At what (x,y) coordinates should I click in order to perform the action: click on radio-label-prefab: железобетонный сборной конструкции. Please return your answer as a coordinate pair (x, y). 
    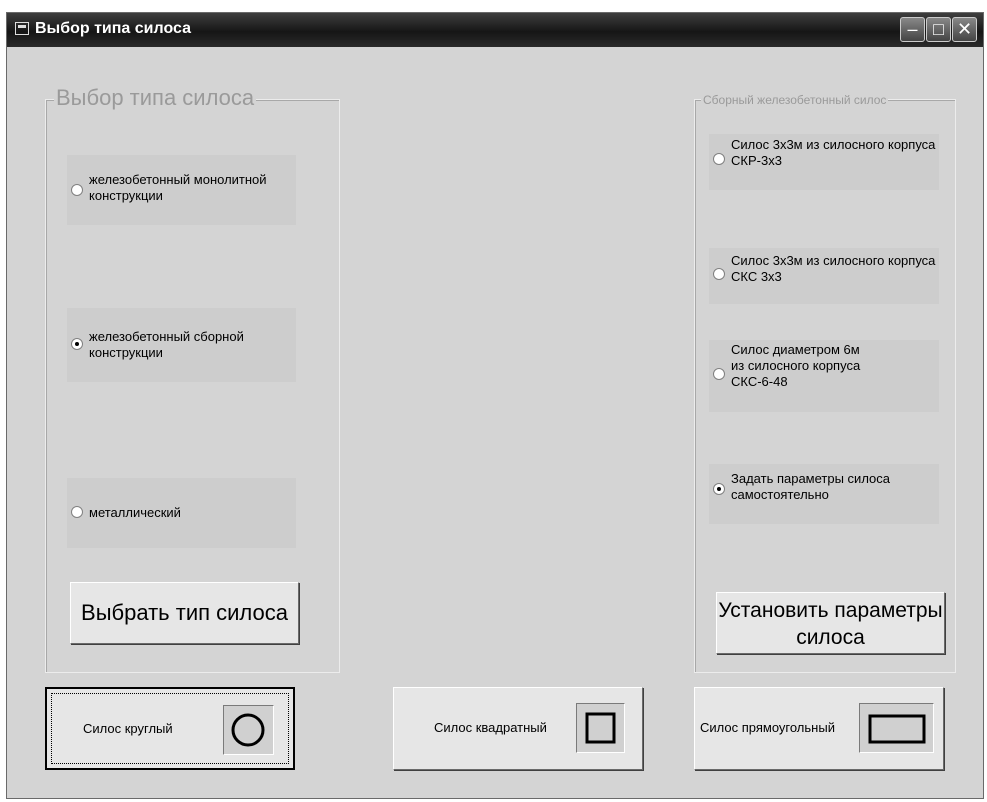
    Looking at the image, I should click on (166, 344).